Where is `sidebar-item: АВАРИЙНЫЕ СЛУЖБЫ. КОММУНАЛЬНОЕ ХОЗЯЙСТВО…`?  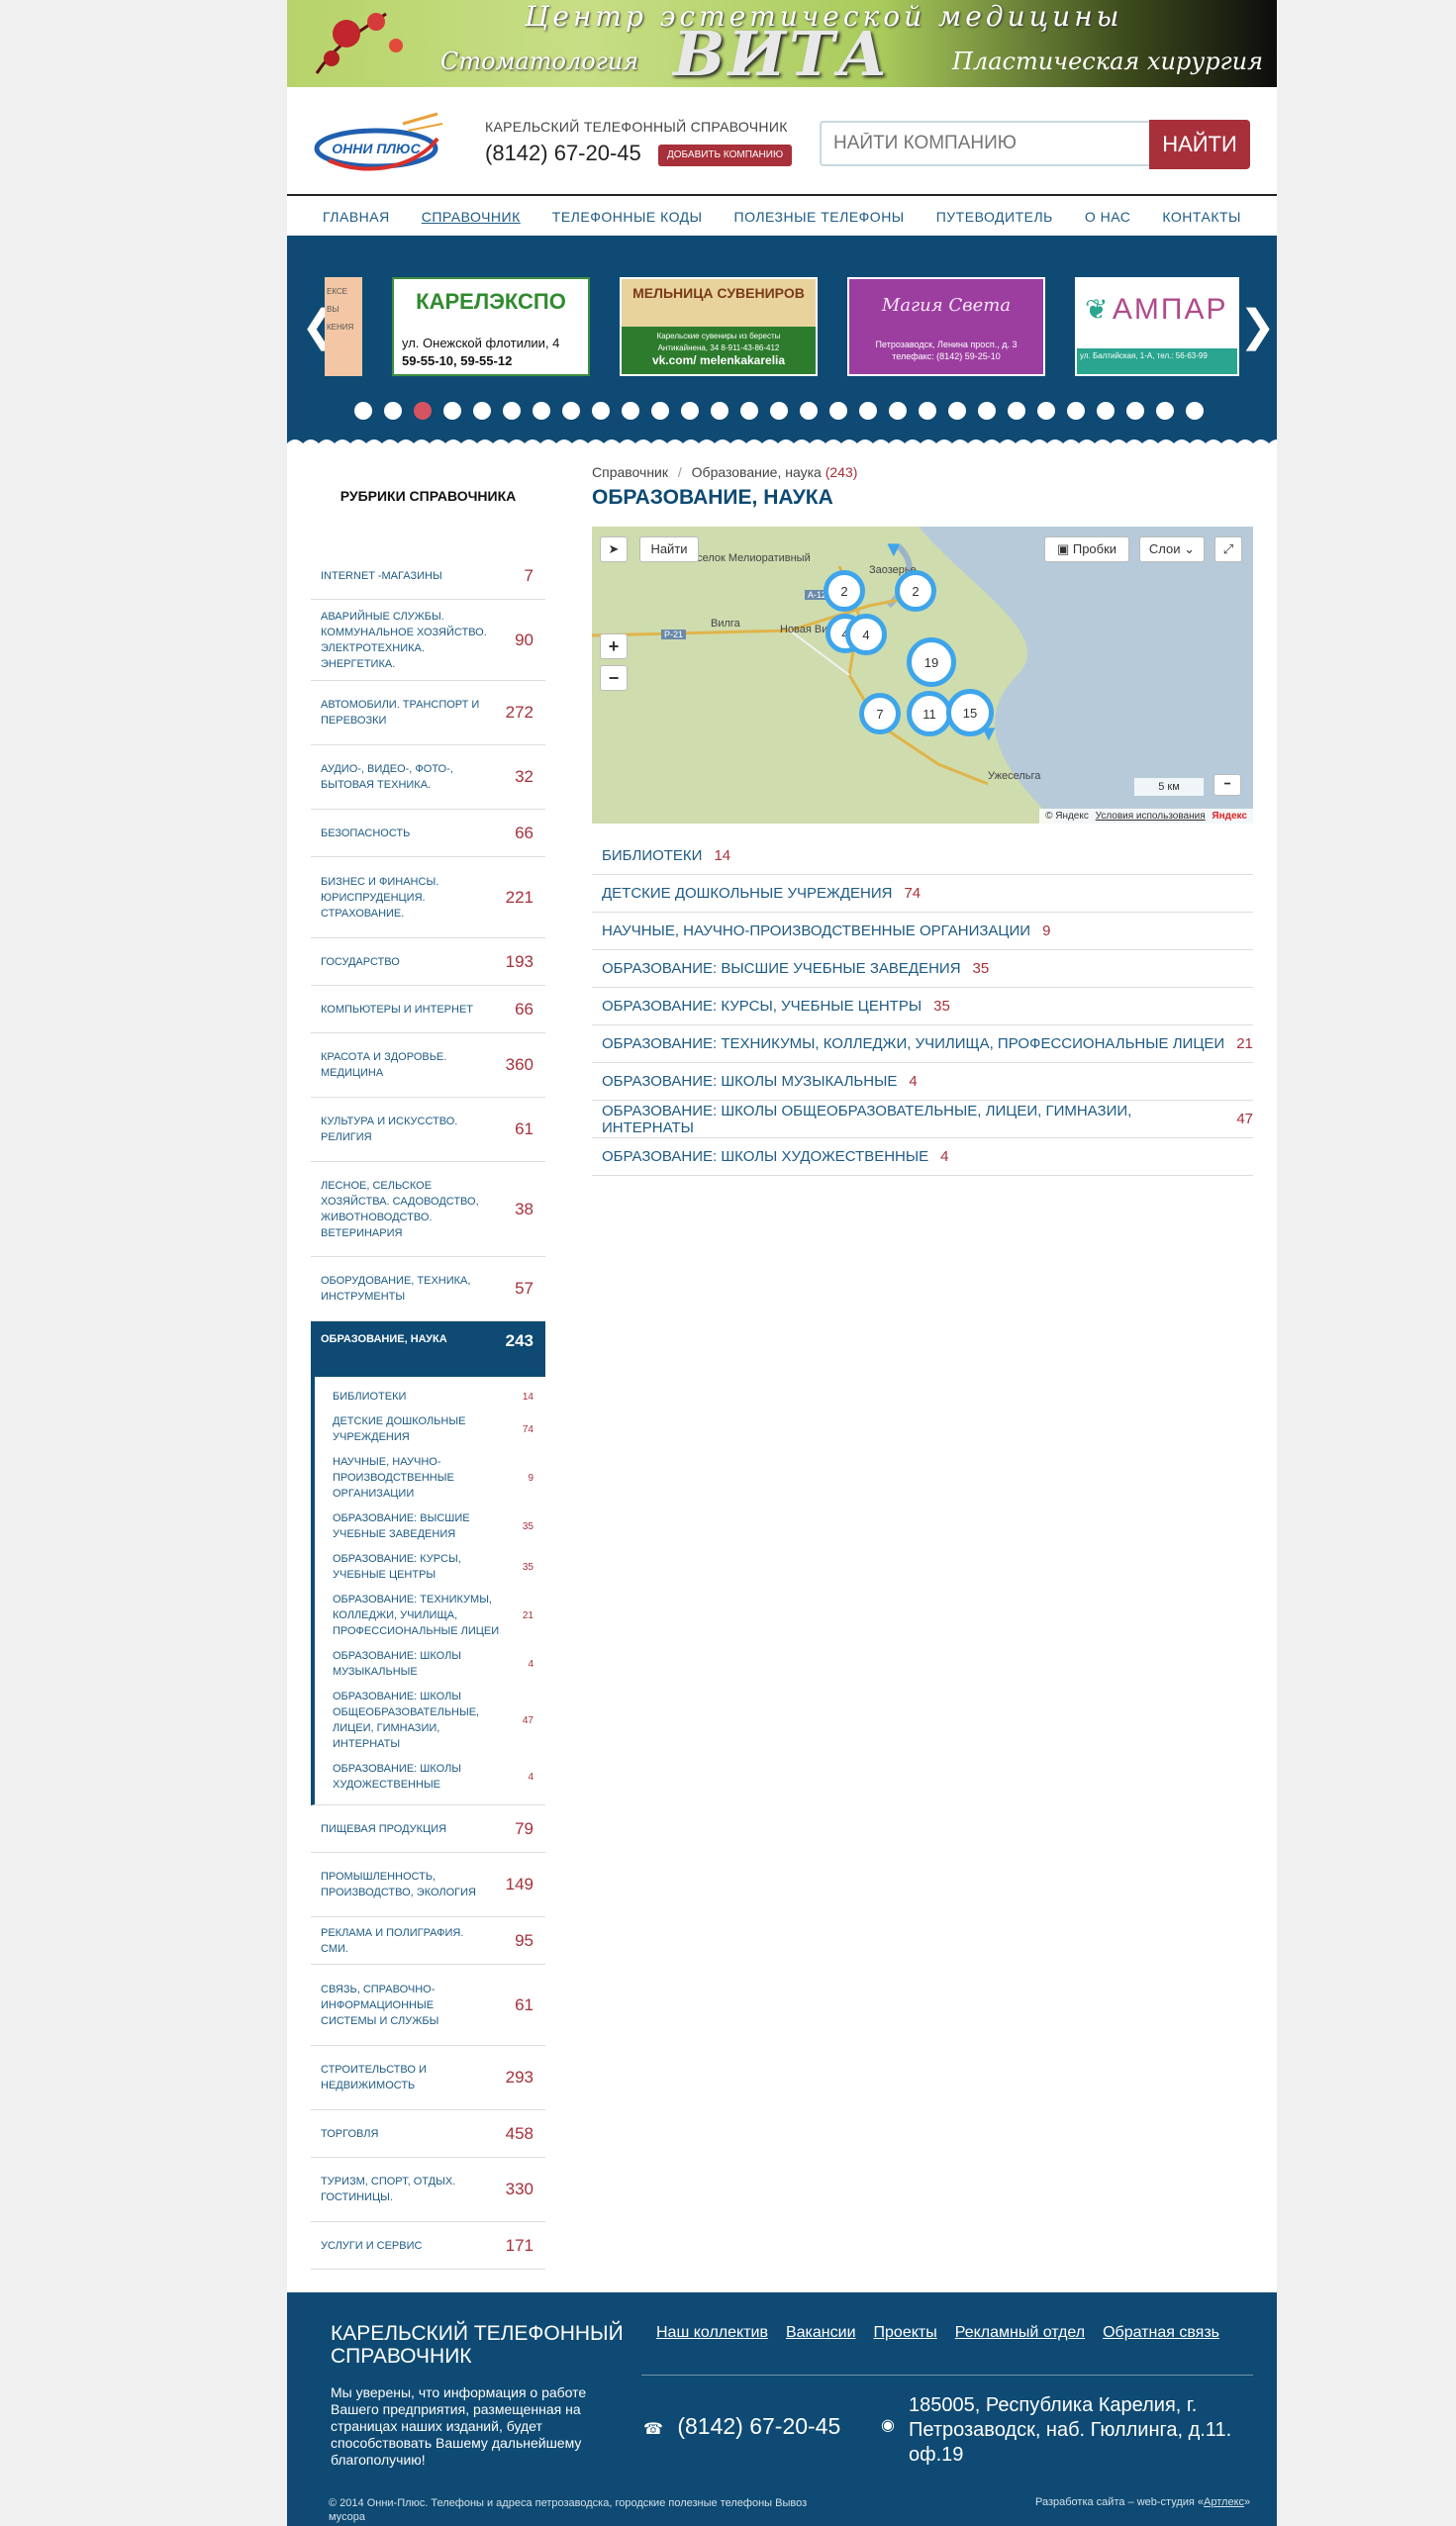
sidebar-item: АВАРИЙНЫЕ СЛУЖБЫ. КОММУНАЛЬНОЕ ХОЗЯЙСТВО… is located at coordinates (428, 640).